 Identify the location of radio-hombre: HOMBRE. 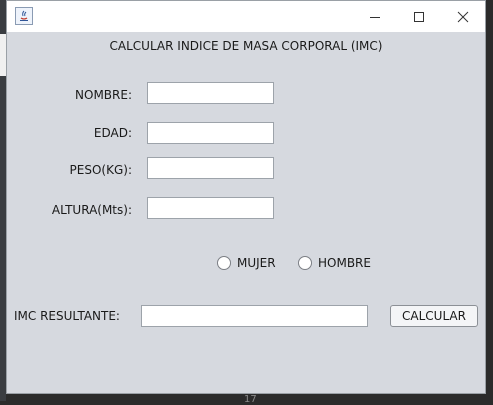
(334, 263).